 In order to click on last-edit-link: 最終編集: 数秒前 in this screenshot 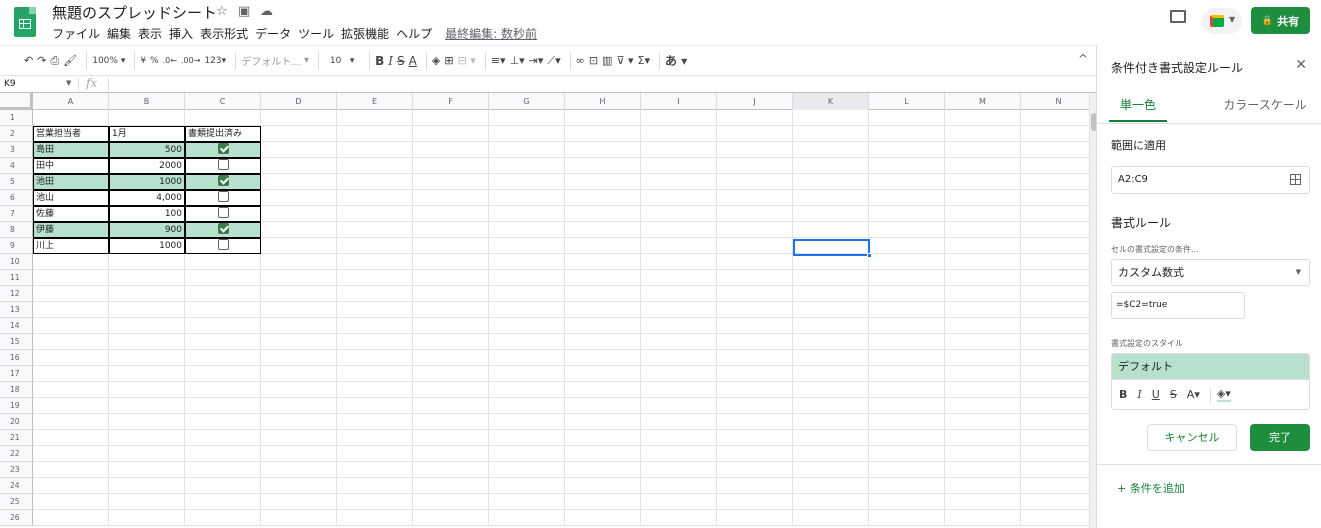, I will do `click(491, 33)`.